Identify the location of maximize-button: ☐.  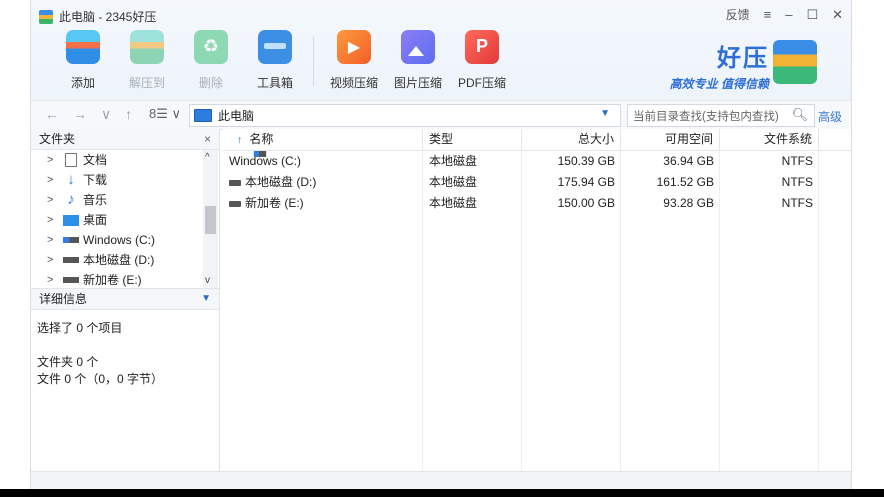
(812, 15).